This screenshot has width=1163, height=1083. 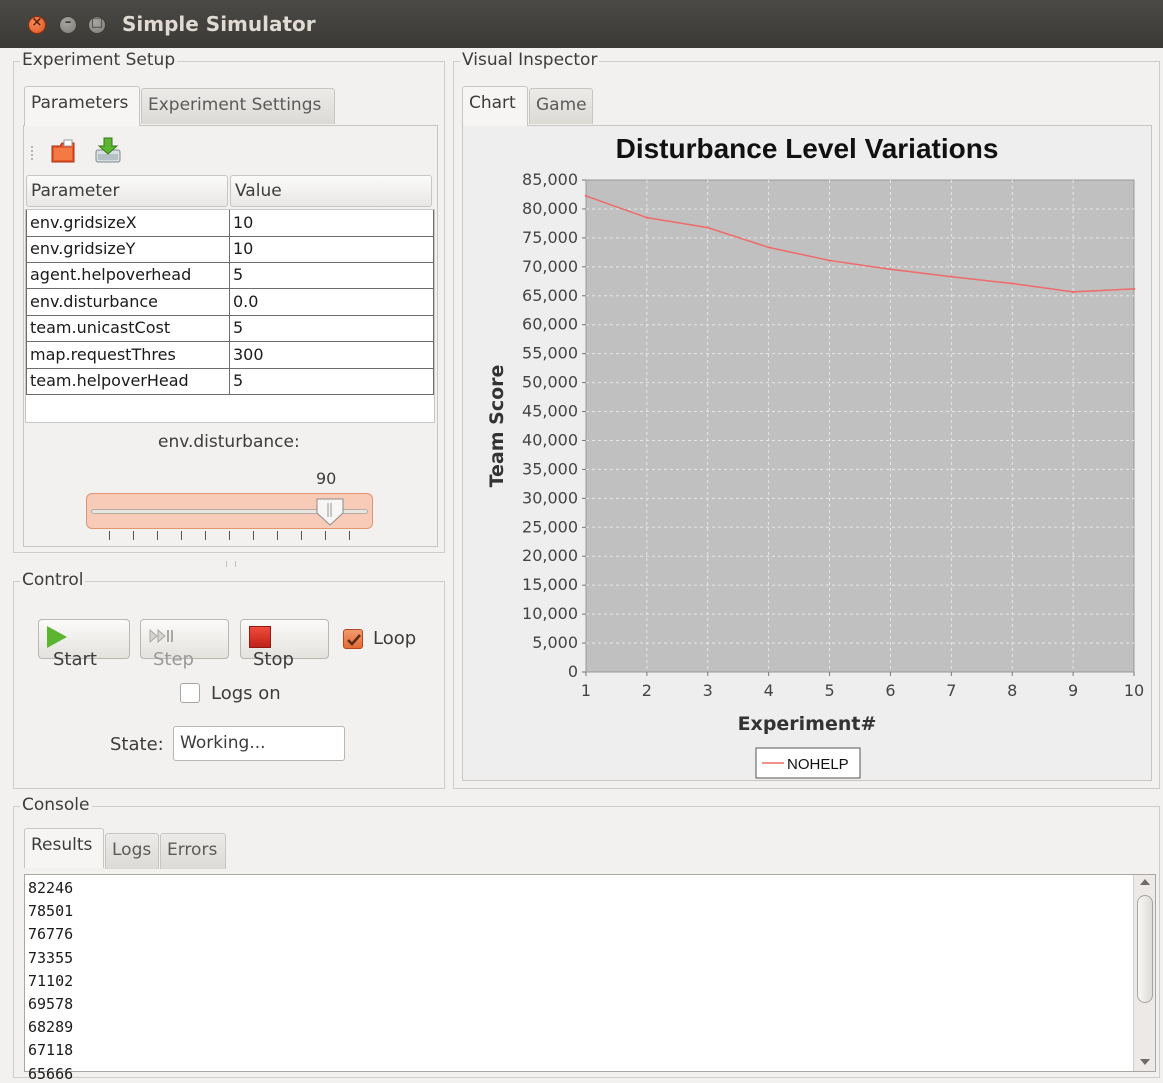 What do you see at coordinates (326, 478) in the screenshot?
I see `slider-value-text: 90` at bounding box center [326, 478].